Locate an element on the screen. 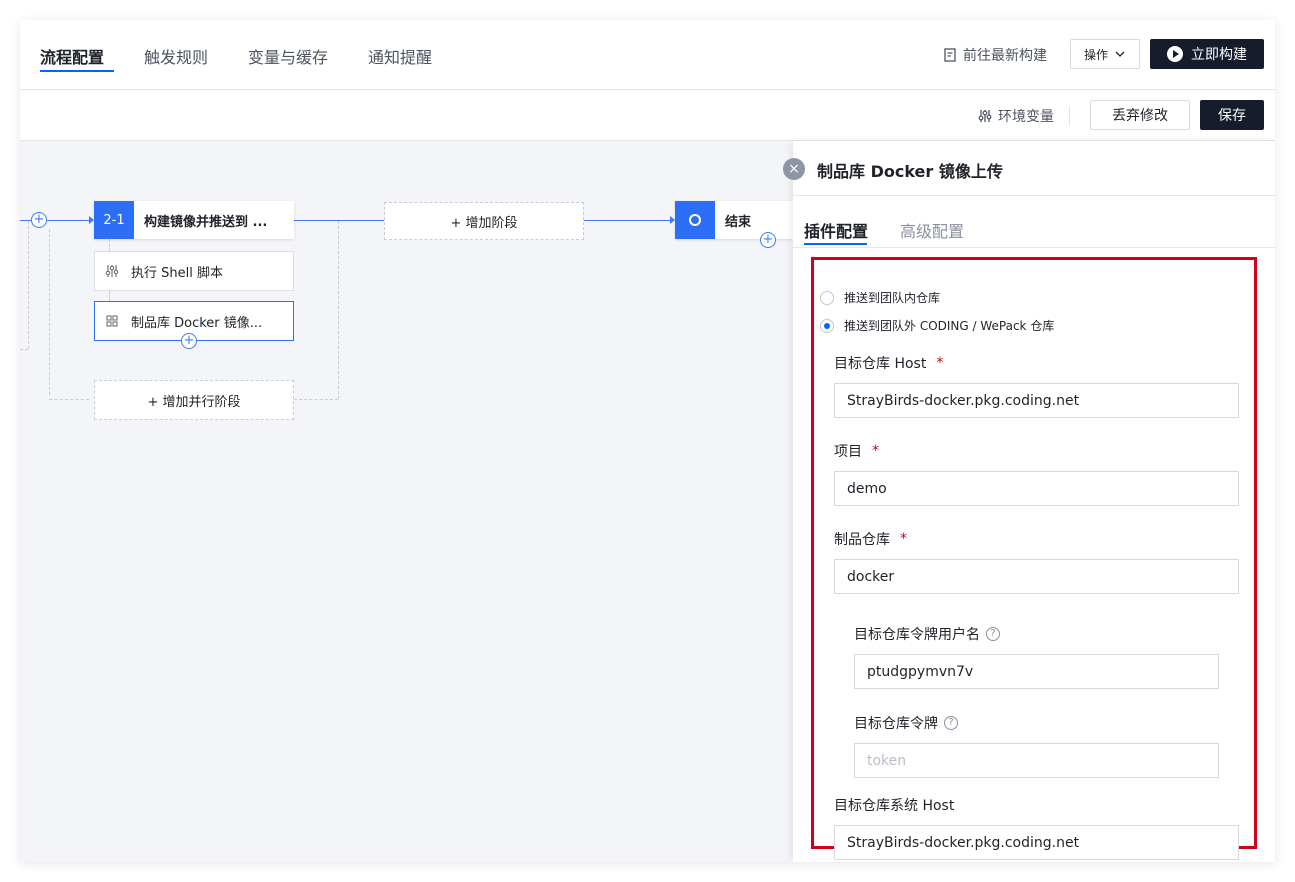 The image size is (1295, 882). add-step-button: + is located at coordinates (189, 341).